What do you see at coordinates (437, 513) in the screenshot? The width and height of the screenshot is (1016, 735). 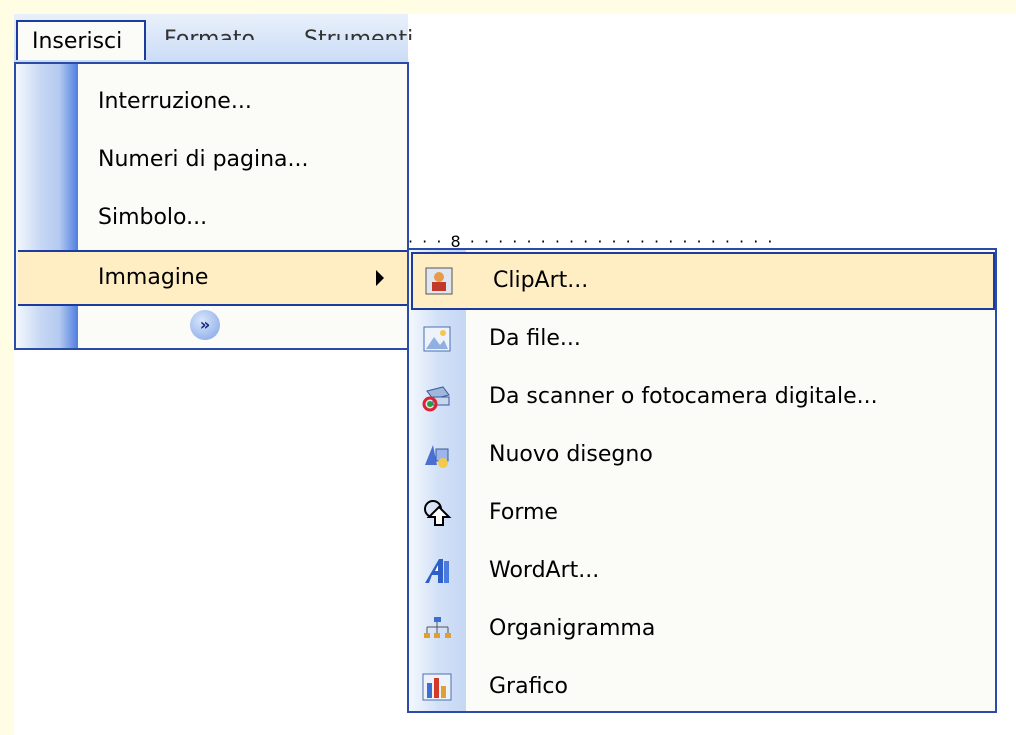 I see `autoshapes-icon` at bounding box center [437, 513].